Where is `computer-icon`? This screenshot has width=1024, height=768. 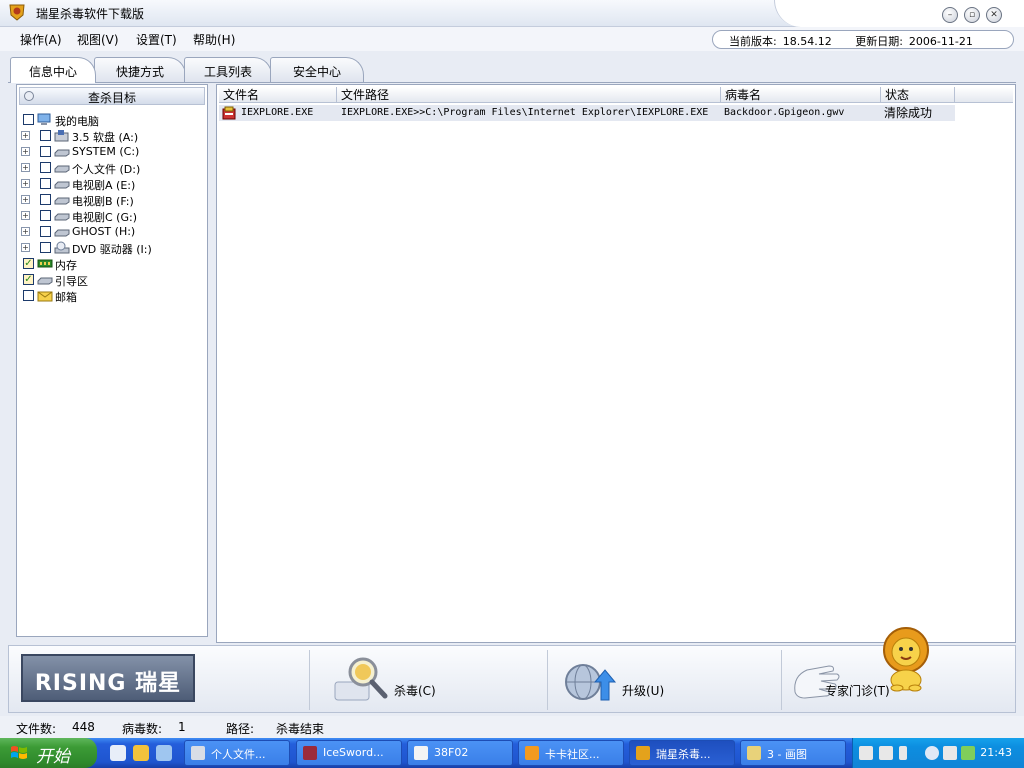
computer-icon is located at coordinates (44, 119).